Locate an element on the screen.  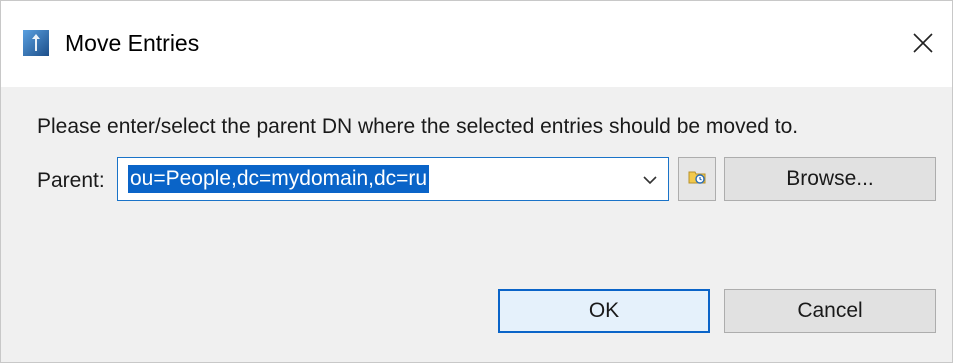
history-button is located at coordinates (697, 179).